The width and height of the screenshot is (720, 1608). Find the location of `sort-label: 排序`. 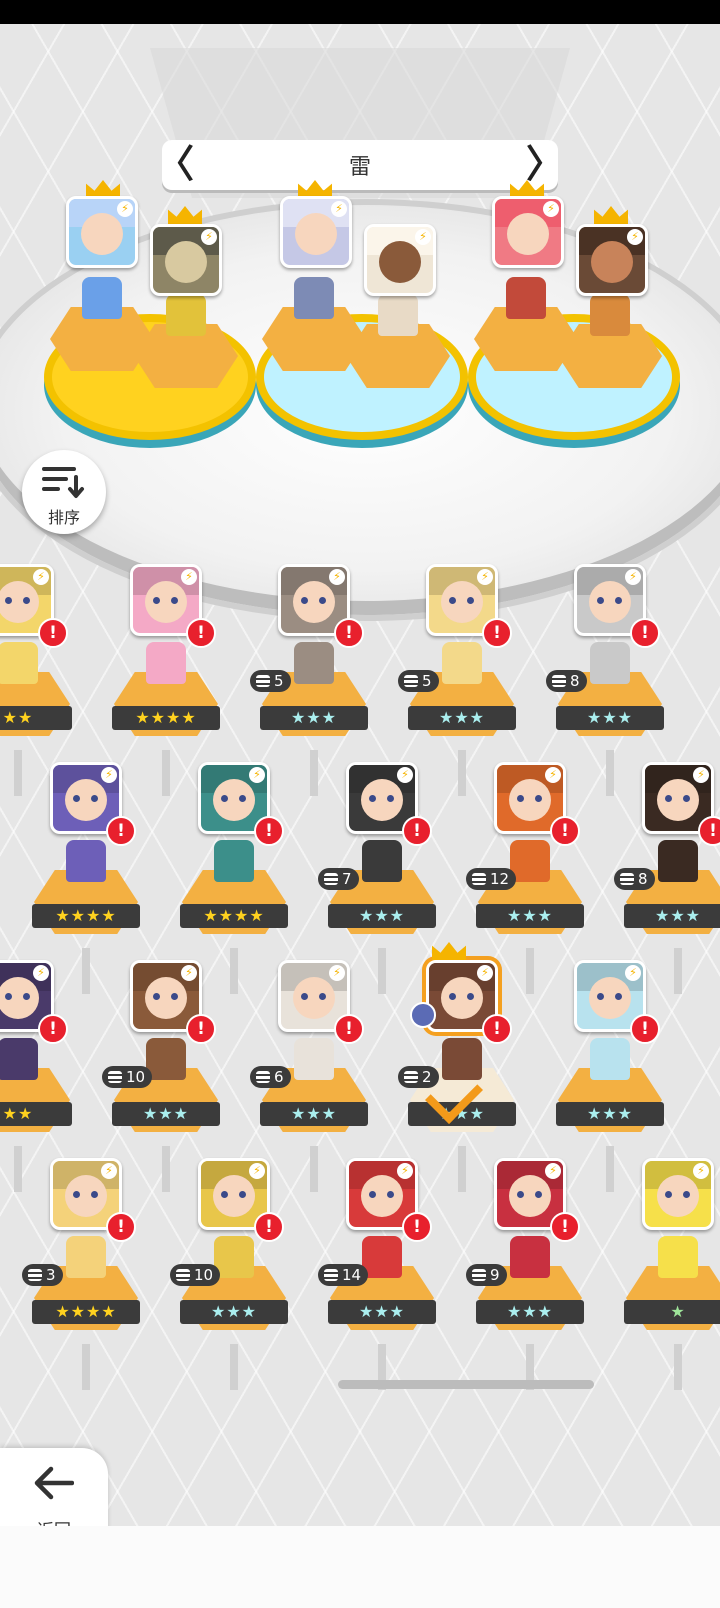

sort-label: 排序 is located at coordinates (63, 517).